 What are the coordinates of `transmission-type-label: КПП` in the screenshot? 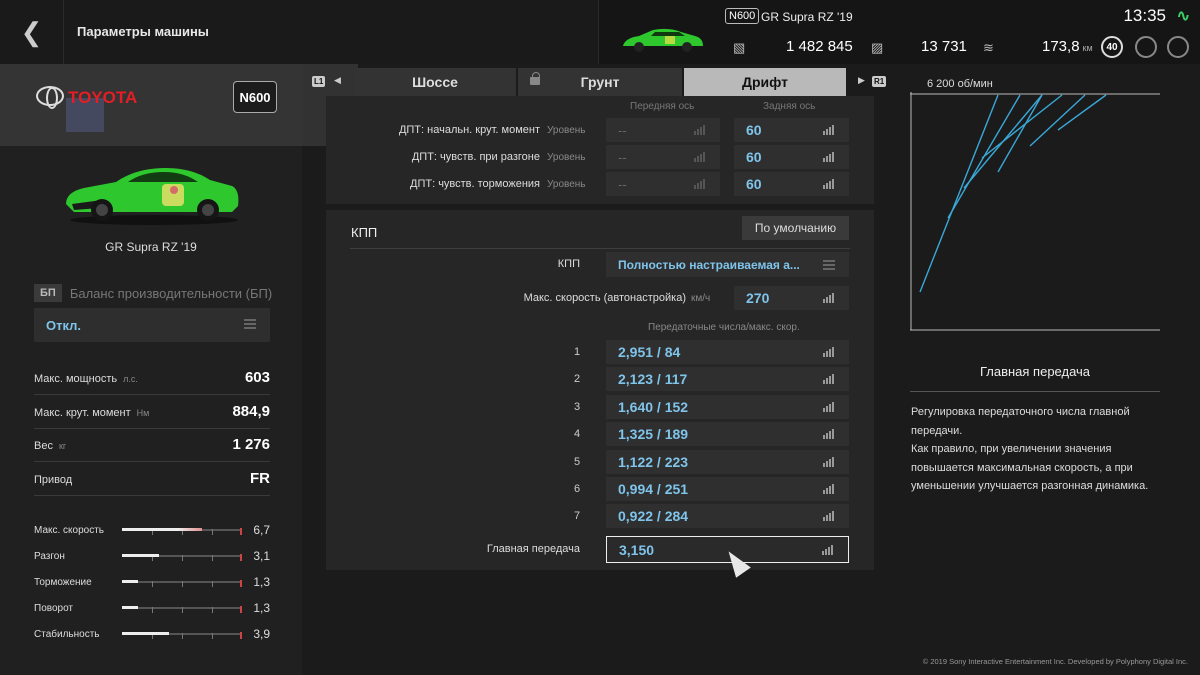 It's located at (568, 264).